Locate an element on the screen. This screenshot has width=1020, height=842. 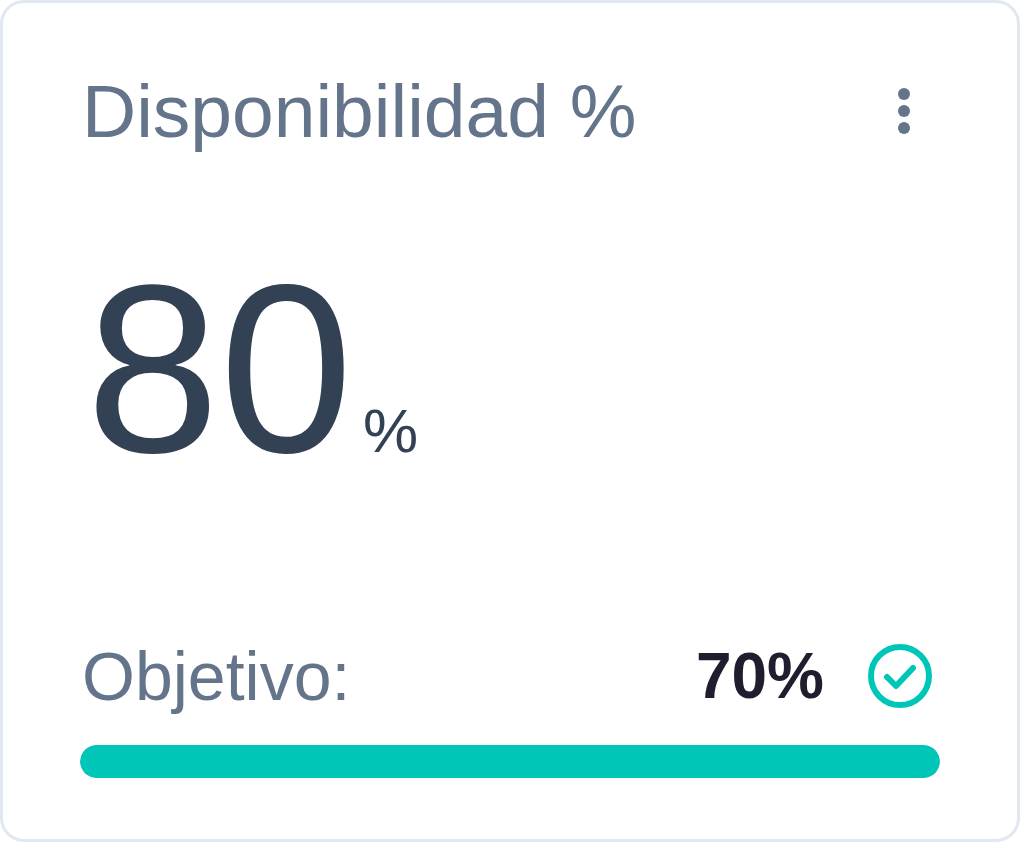
metric-value: 80 is located at coordinates (219, 369).